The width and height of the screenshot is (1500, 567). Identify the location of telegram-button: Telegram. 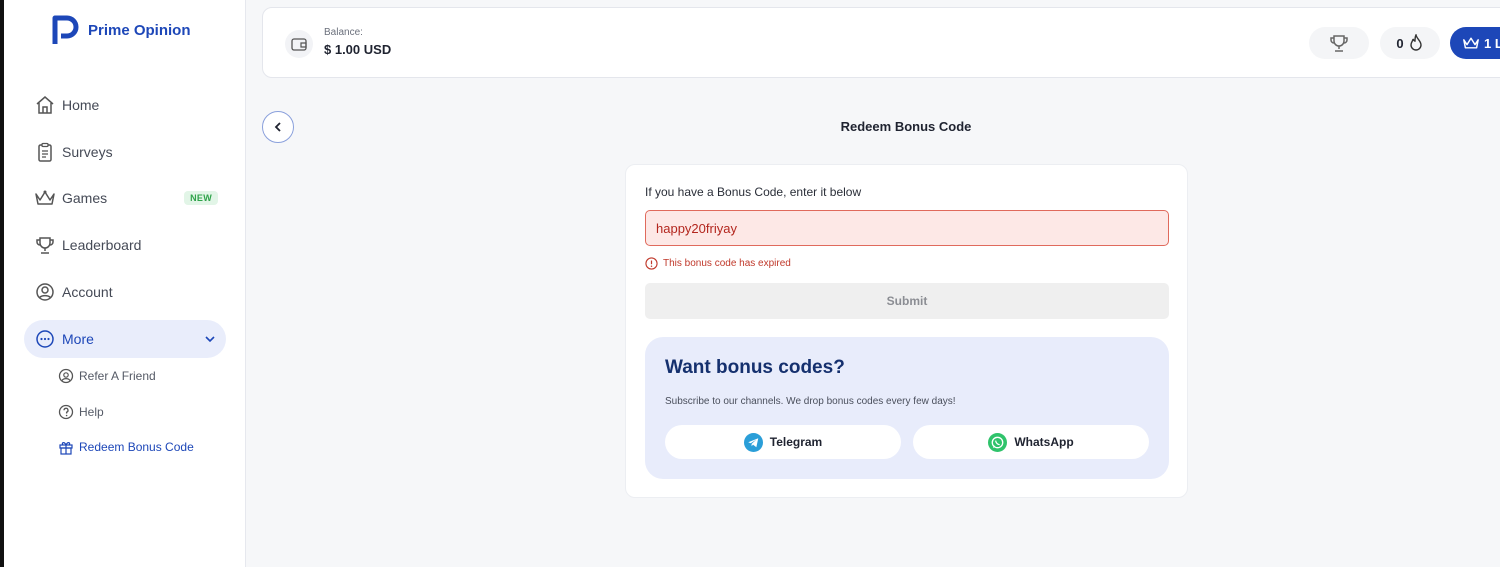
(783, 442).